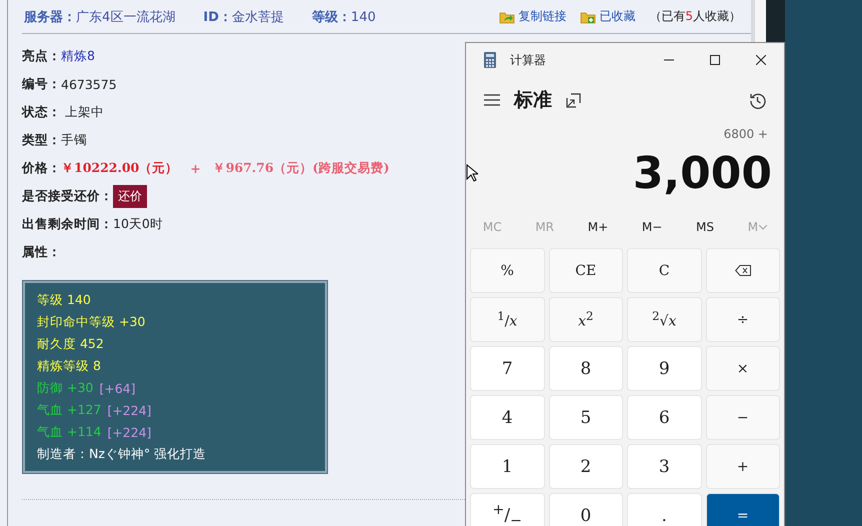  Describe the element at coordinates (64, 300) in the screenshot. I see `attribute-text: 等级 140` at that location.